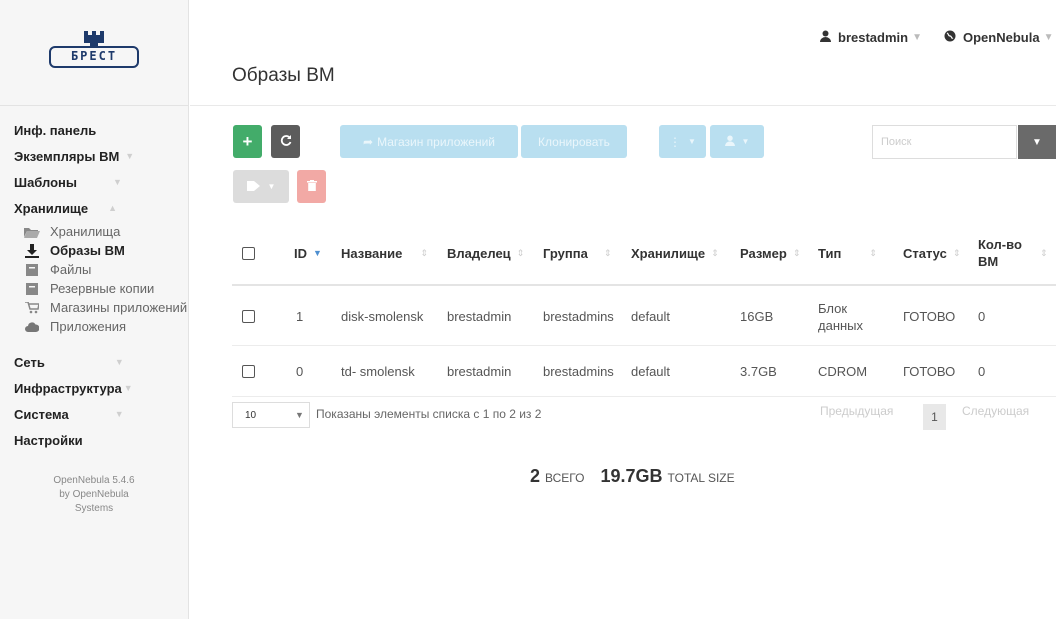  I want to click on sort-desc-icon: ▼, so click(317, 253).